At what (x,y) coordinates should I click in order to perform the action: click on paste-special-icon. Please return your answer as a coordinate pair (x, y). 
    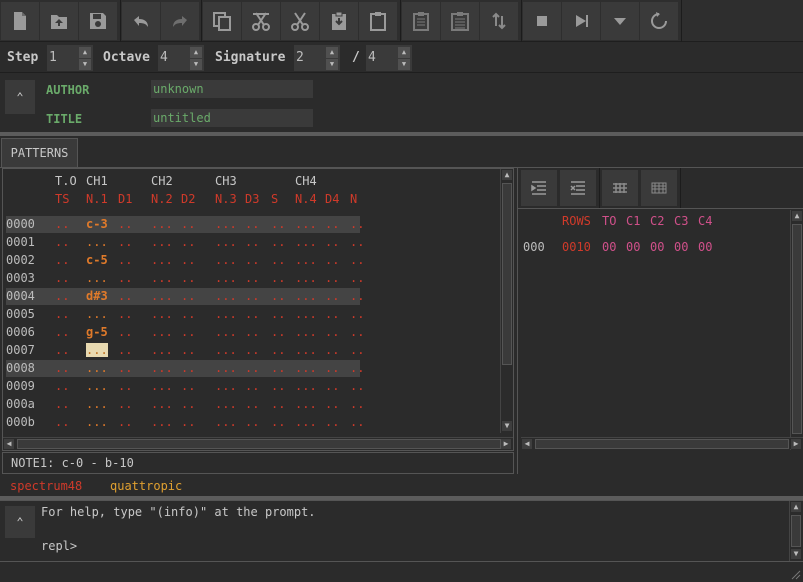
    Looking at the image, I should click on (339, 21).